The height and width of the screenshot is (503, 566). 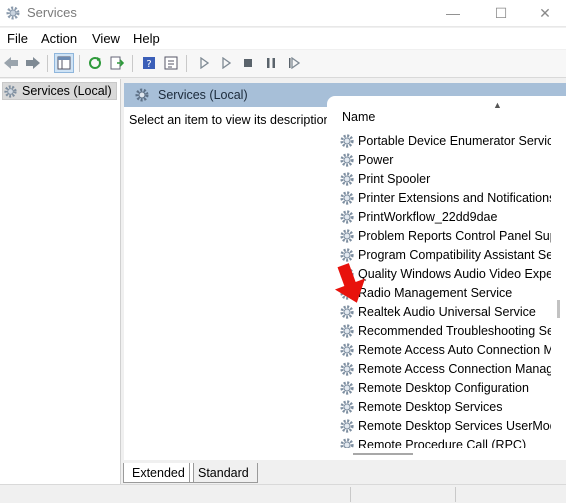 I want to click on service-row: Remote Desktop Configuration, so click(x=434, y=387).